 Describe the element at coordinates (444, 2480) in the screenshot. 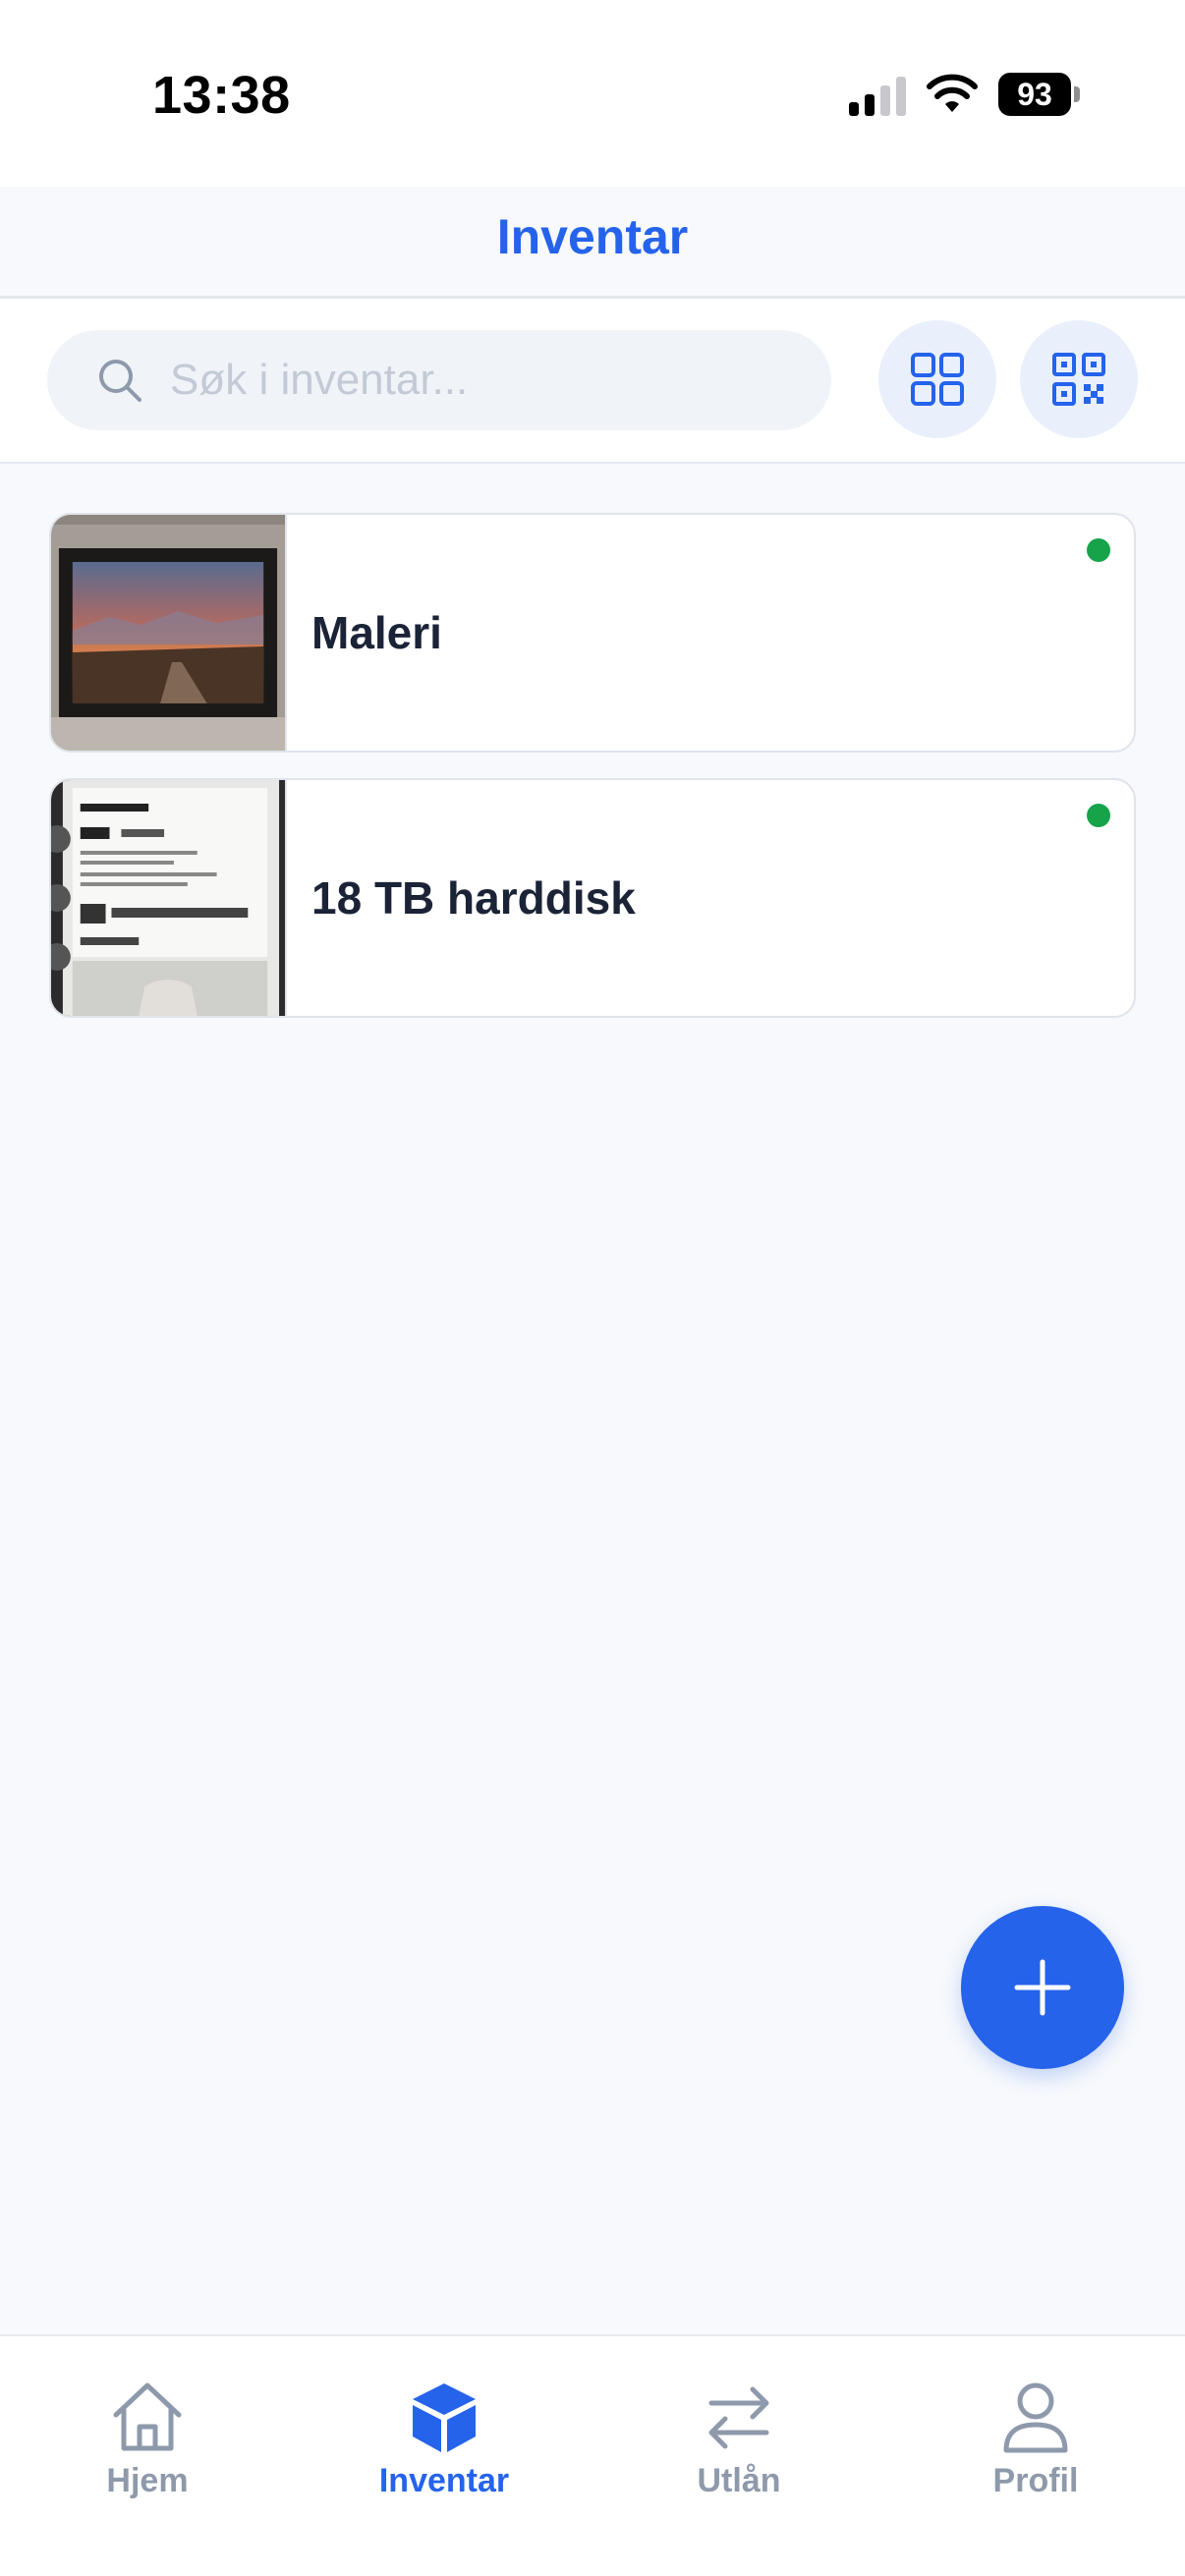

I see `tab-label: Inventar` at that location.